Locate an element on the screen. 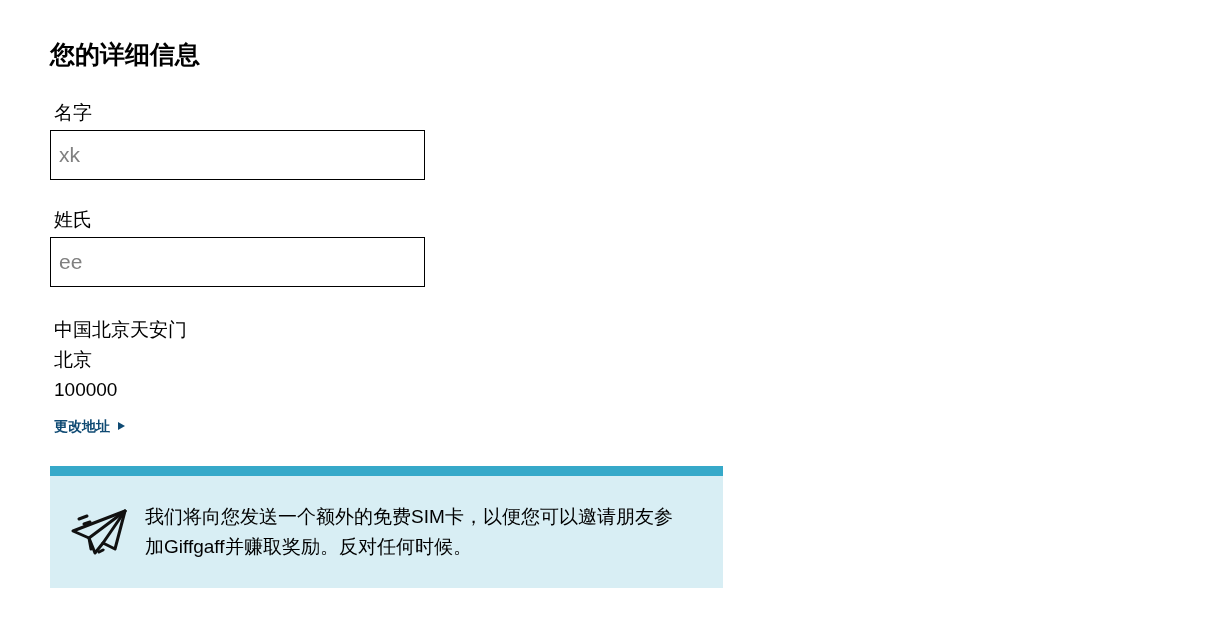 Image resolution: width=1207 pixels, height=622 pixels. field-label: 名字 is located at coordinates (73, 113).